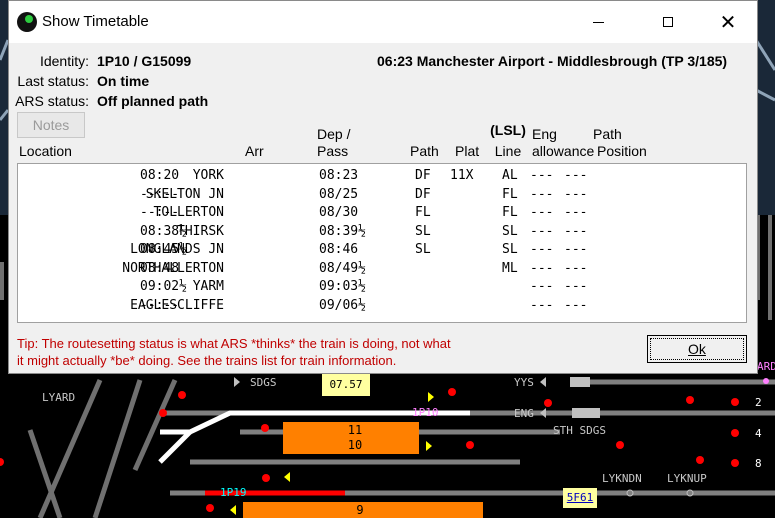 This screenshot has height=518, width=775. I want to click on cell-arr: 08:48, so click(160, 268).